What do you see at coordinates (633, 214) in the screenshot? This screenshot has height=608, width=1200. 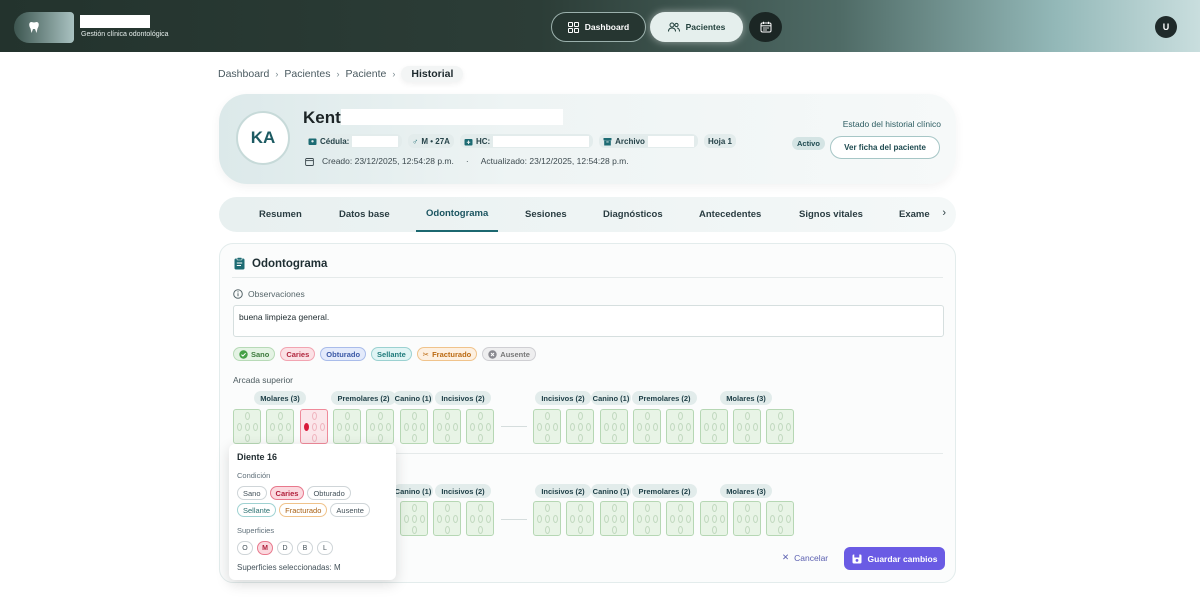 I see `tab-diagnosticos: Diagnósticos` at bounding box center [633, 214].